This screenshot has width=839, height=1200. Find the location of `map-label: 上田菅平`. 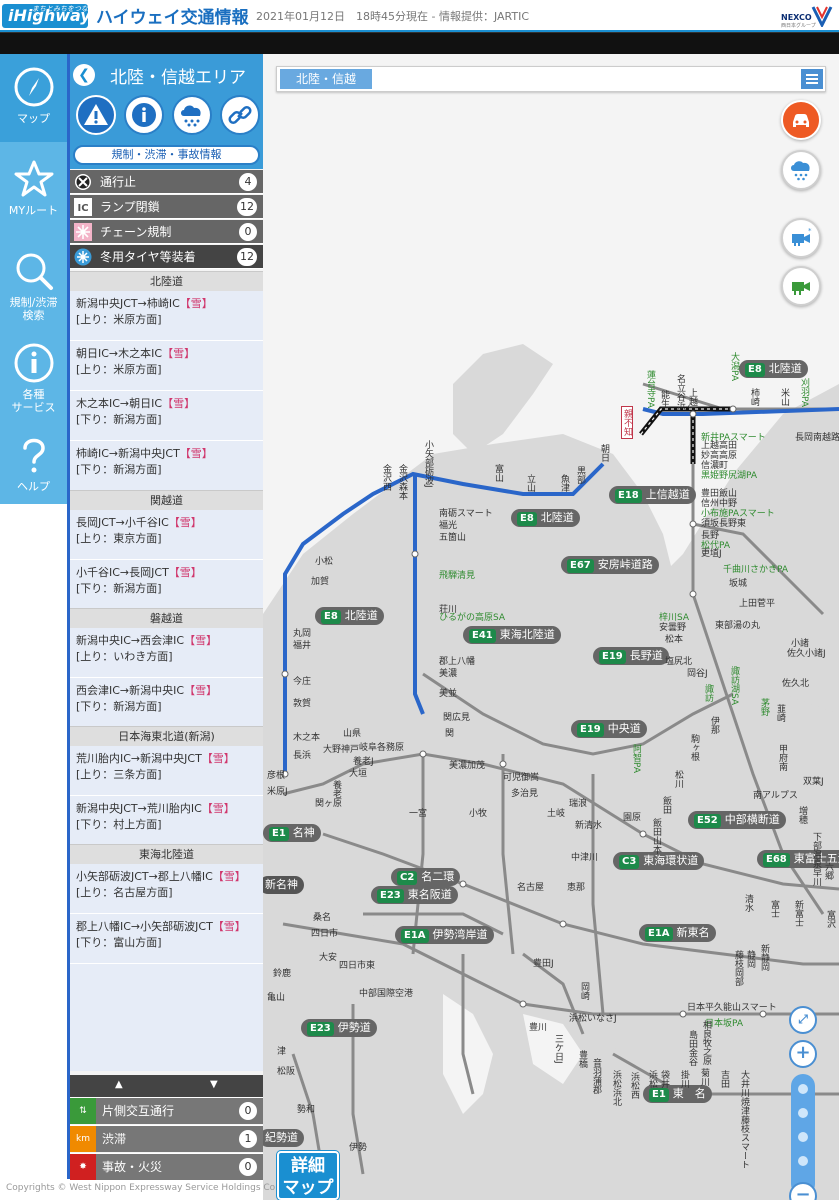

map-label: 上田菅平 is located at coordinates (757, 604).